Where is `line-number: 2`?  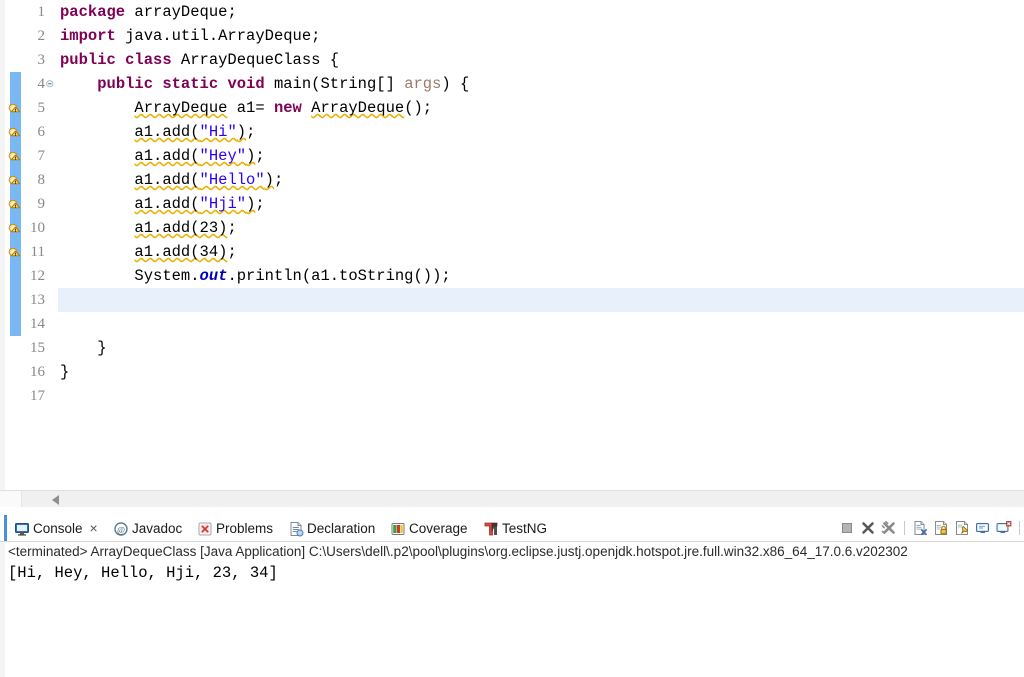 line-number: 2 is located at coordinates (41, 36).